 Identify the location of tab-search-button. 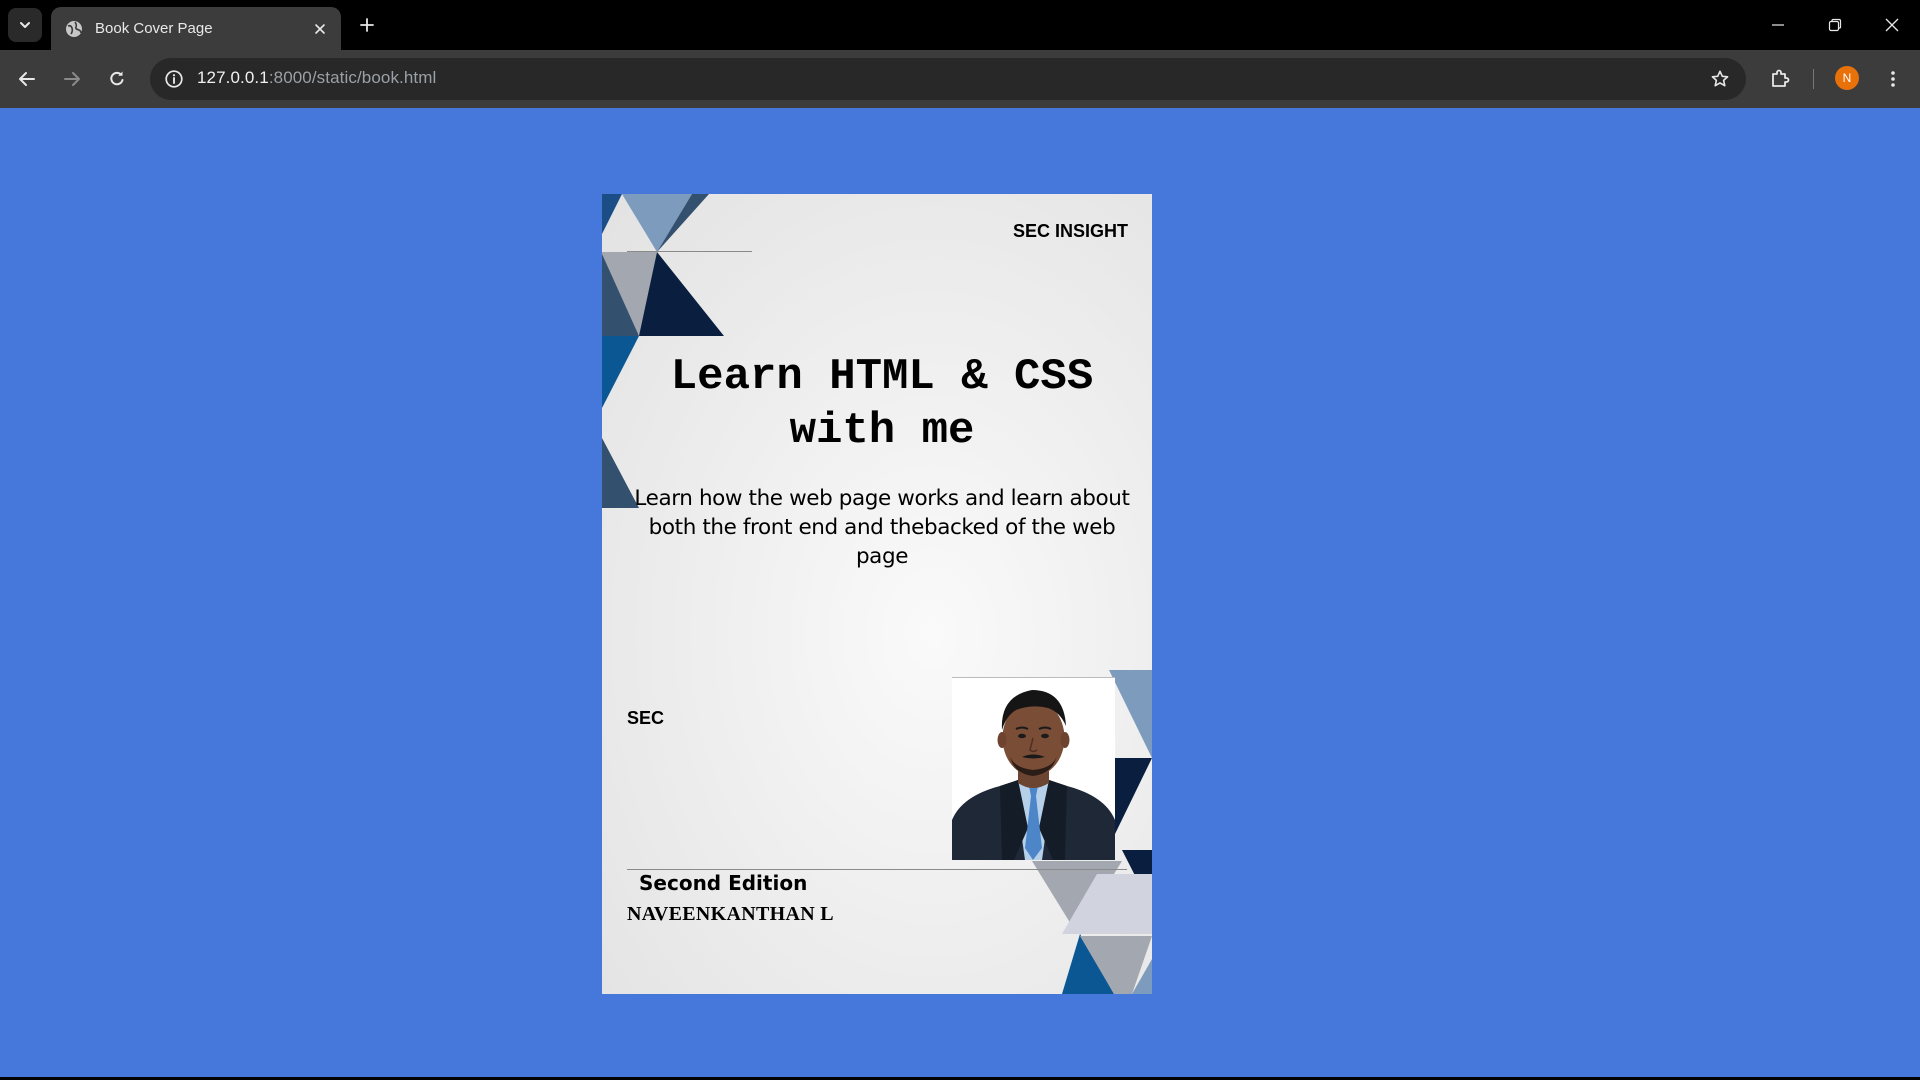
(25, 25).